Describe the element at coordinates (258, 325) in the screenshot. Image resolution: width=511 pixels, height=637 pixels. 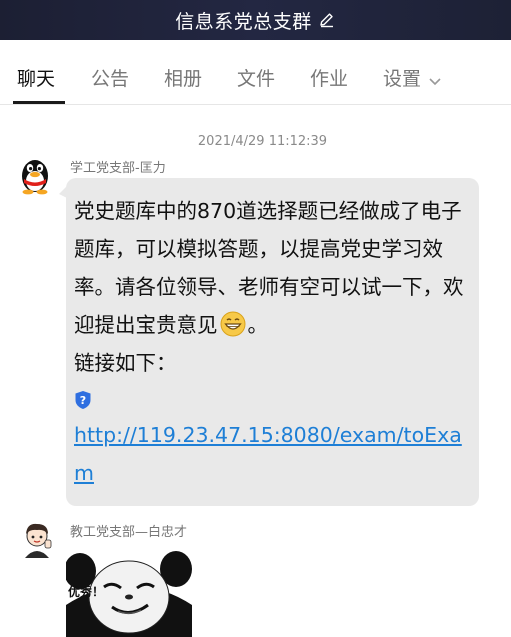
I see `message-end-punct: 。` at that location.